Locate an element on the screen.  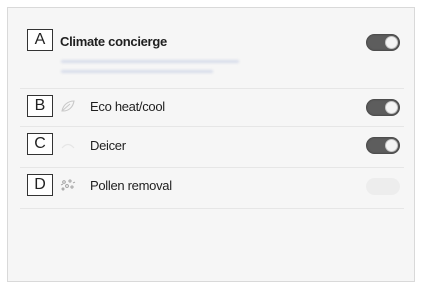
deicer-label: Deicer is located at coordinates (108, 145).